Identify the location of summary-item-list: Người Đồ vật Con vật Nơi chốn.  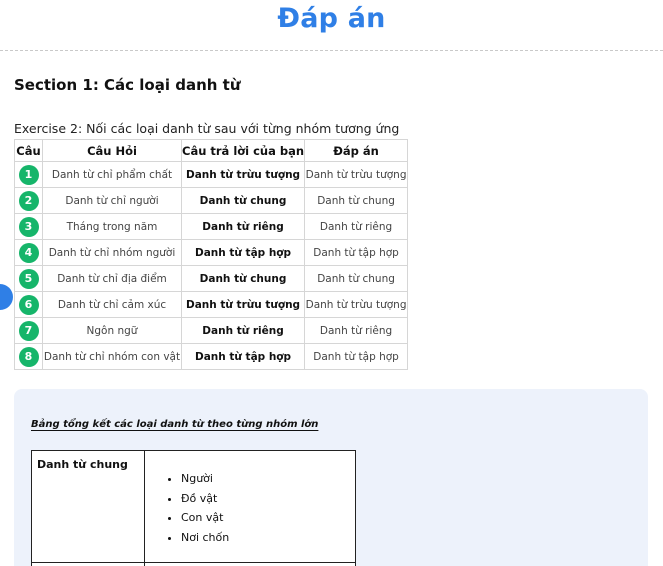
(250, 508).